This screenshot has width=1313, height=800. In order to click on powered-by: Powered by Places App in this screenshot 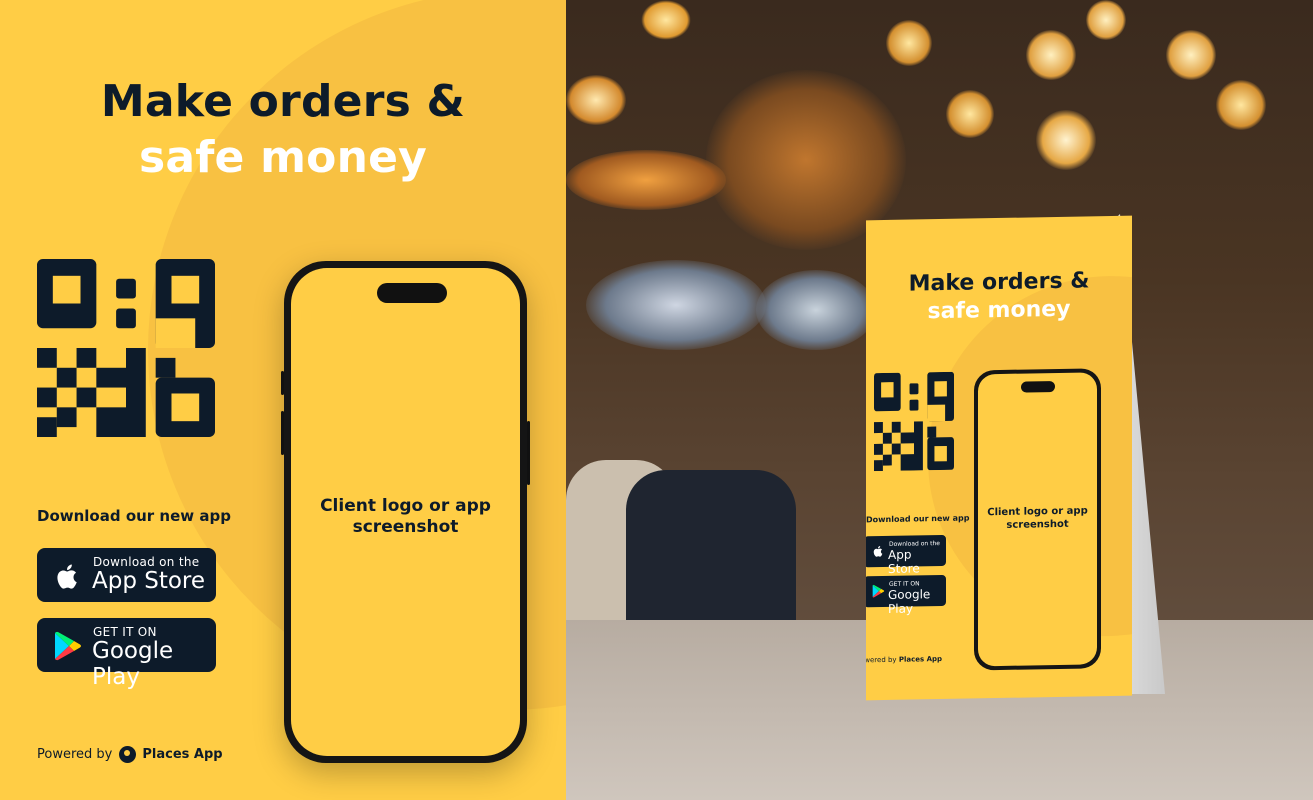, I will do `click(130, 754)`.